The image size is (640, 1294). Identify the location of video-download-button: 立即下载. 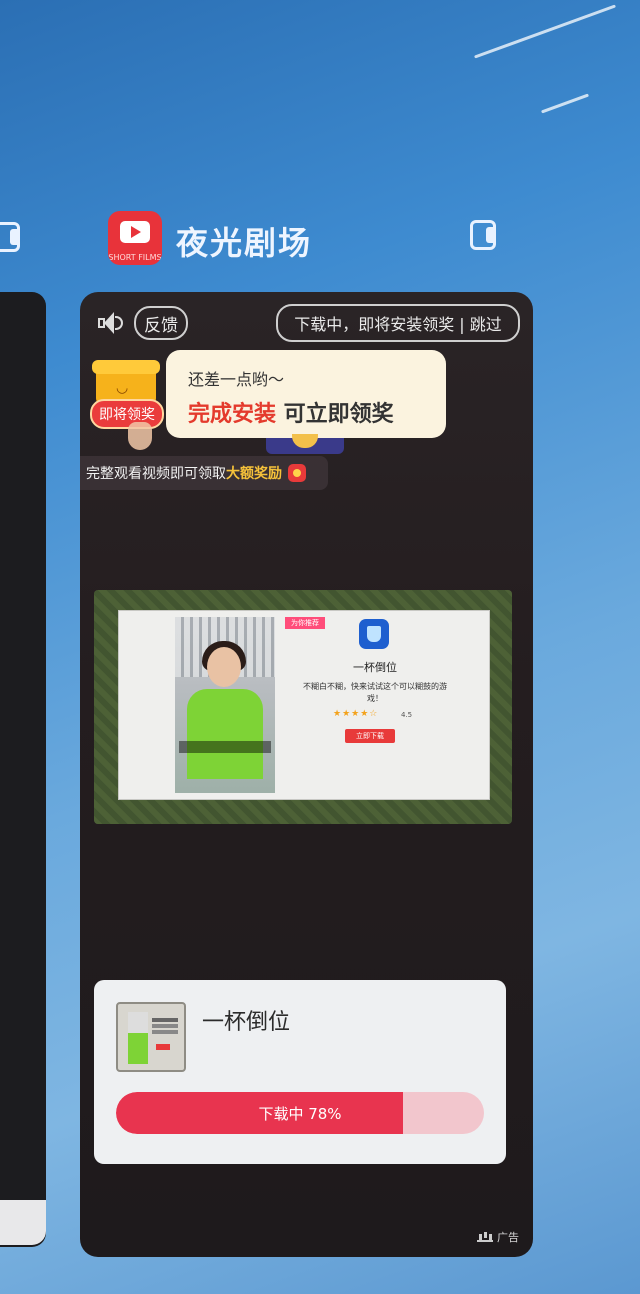
(370, 736).